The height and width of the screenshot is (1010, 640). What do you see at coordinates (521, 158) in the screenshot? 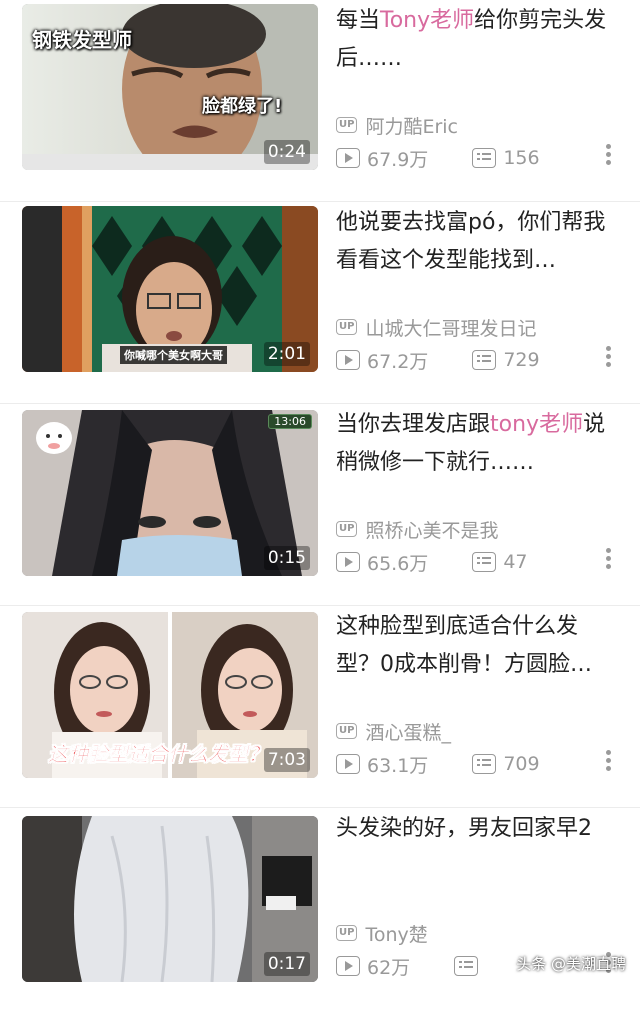
I see `comment-count: 156` at bounding box center [521, 158].